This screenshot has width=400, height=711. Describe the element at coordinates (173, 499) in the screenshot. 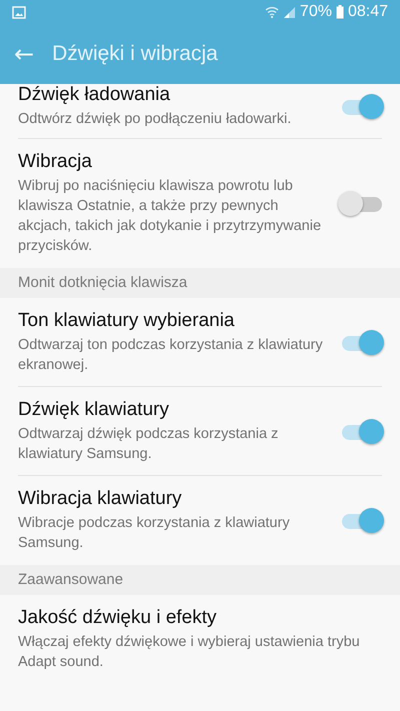

I see `setting-title: Wibracja klawiatury` at that location.